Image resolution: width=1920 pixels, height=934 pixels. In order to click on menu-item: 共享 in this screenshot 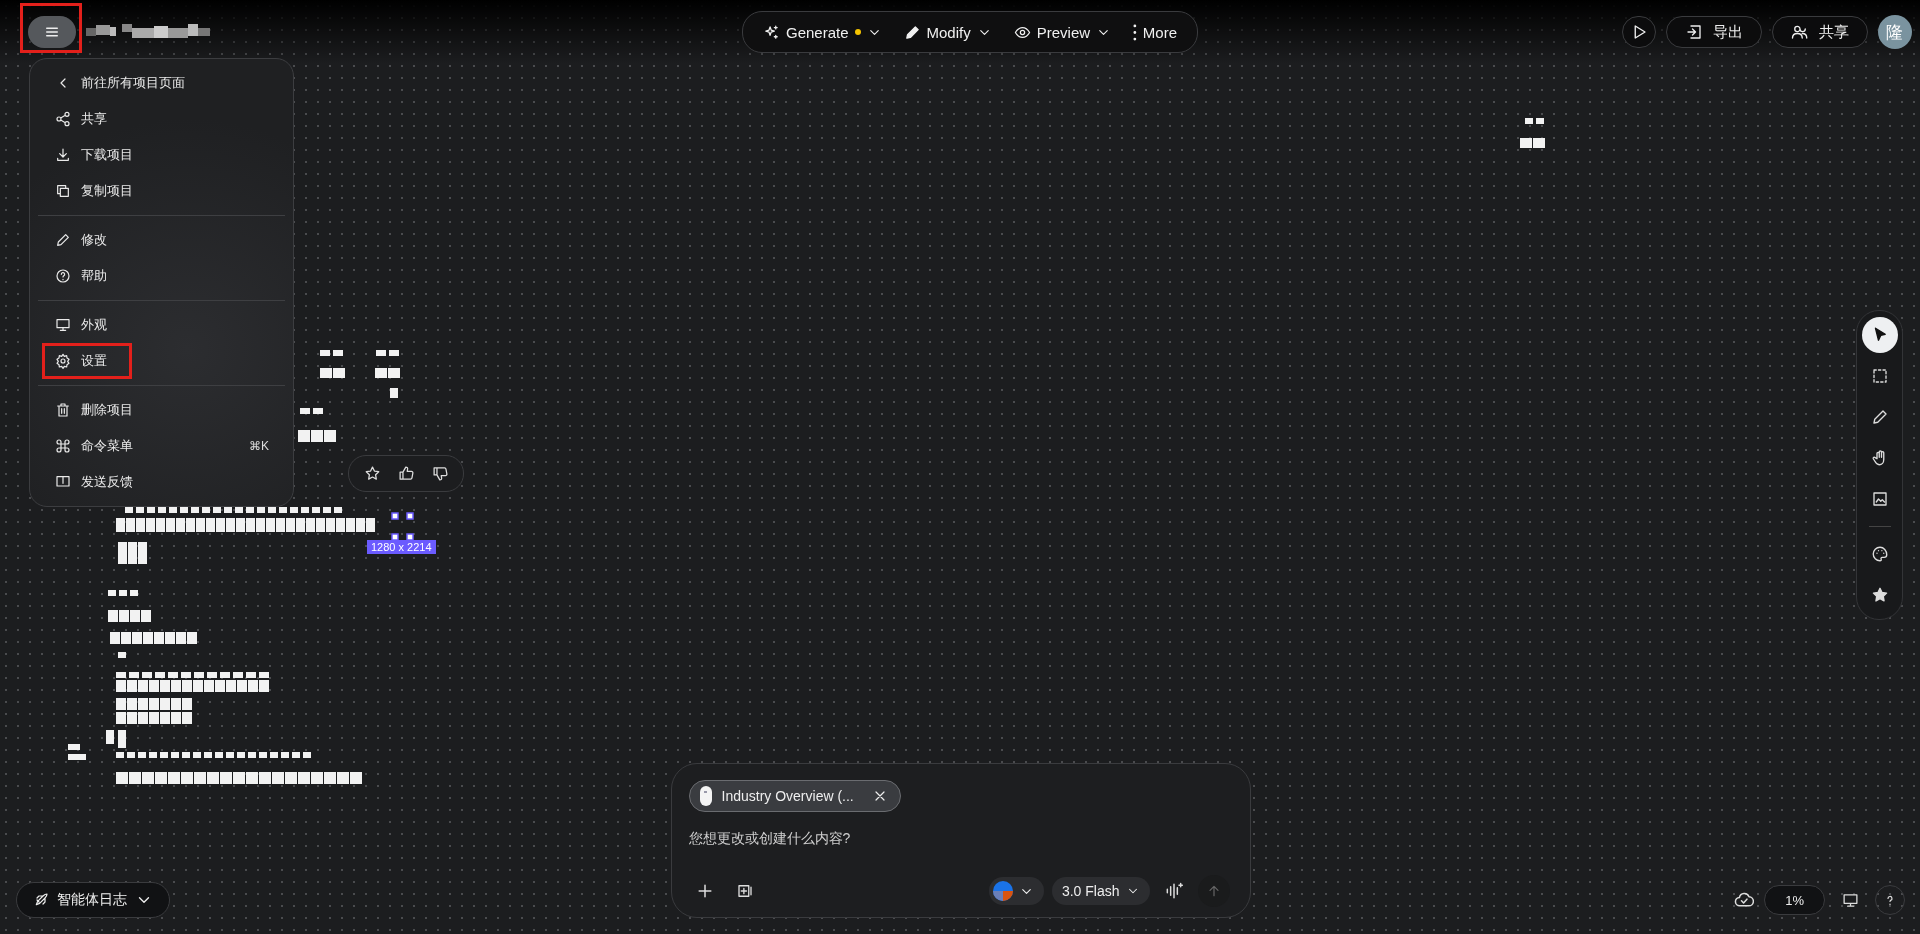, I will do `click(161, 119)`.